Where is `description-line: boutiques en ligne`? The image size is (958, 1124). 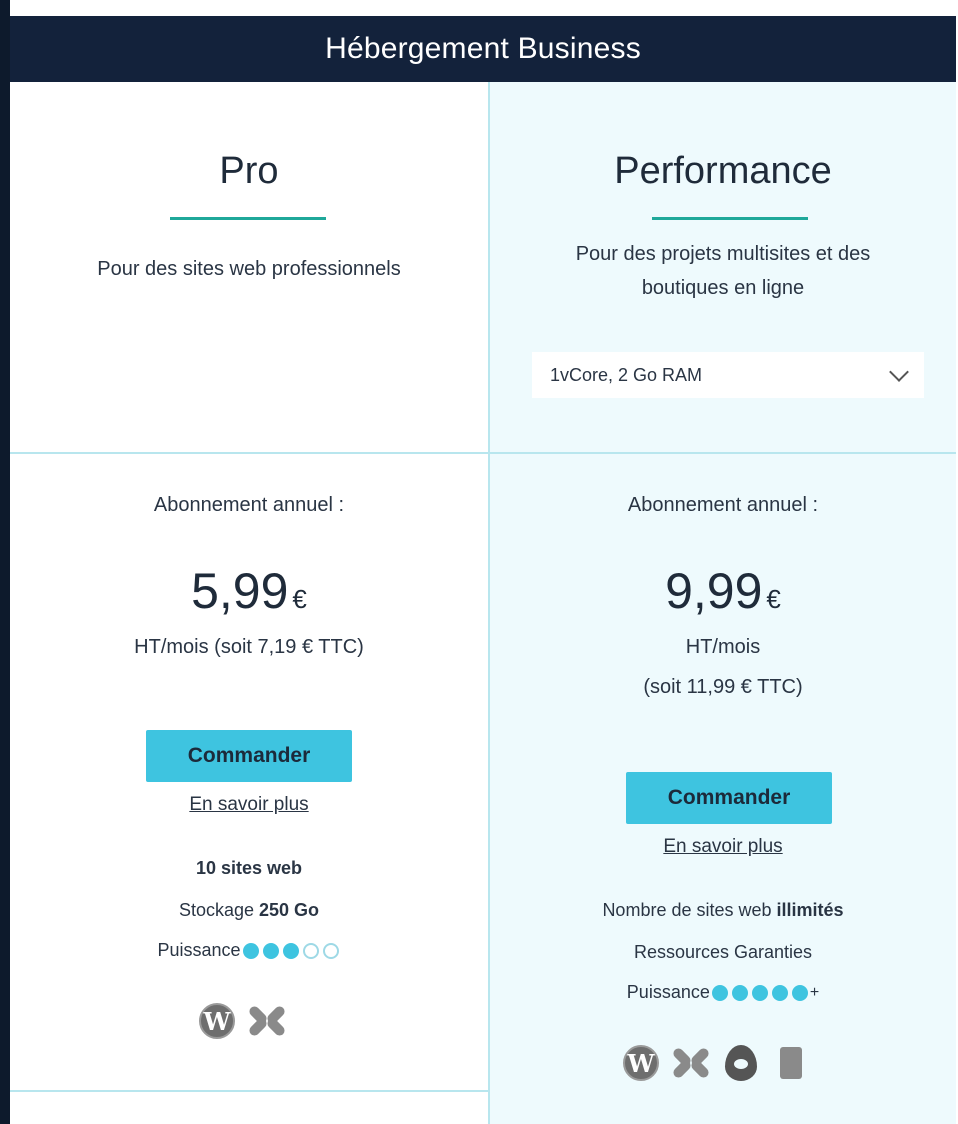
description-line: boutiques en ligne is located at coordinates (723, 288).